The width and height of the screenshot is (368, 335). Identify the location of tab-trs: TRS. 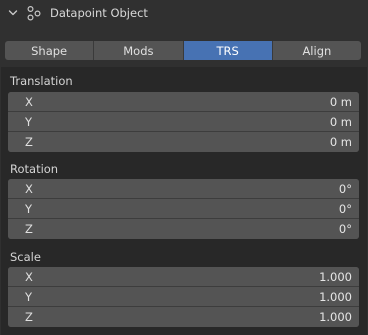
(228, 50).